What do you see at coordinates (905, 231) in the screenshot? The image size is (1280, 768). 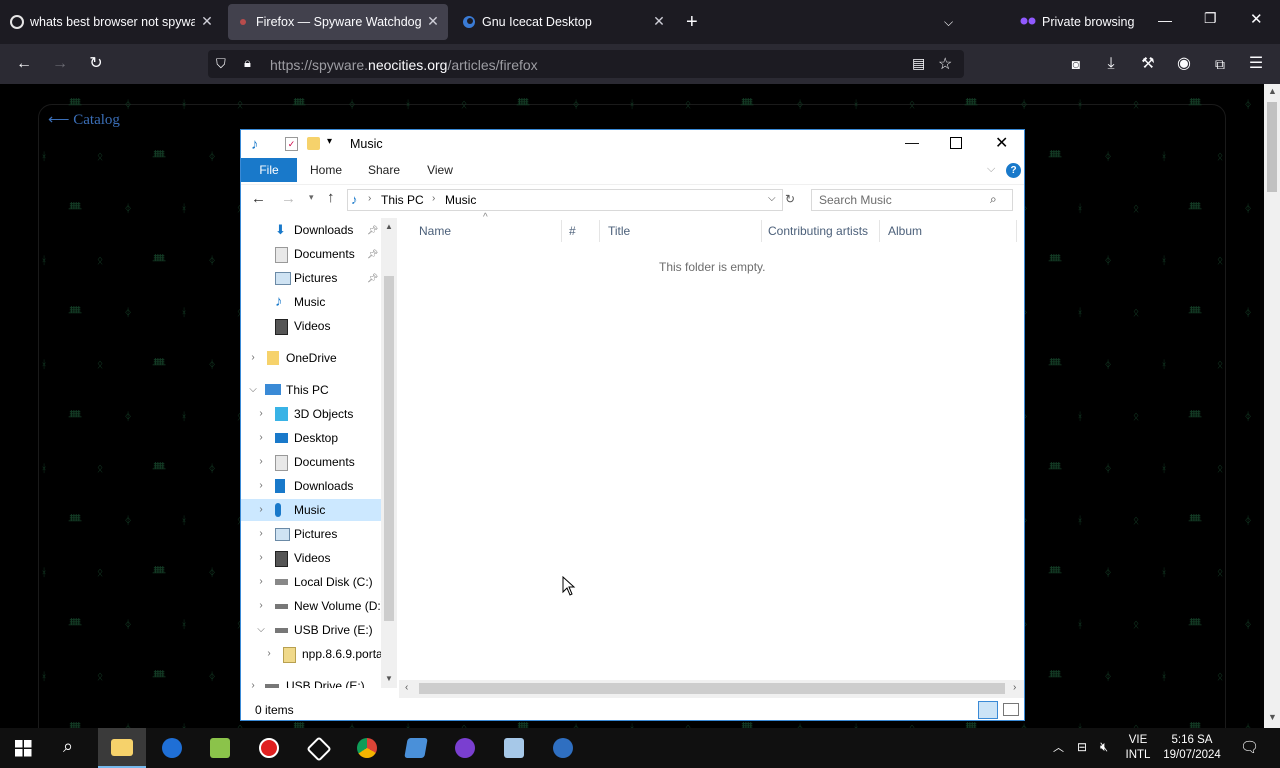 I see `column-album: Album` at bounding box center [905, 231].